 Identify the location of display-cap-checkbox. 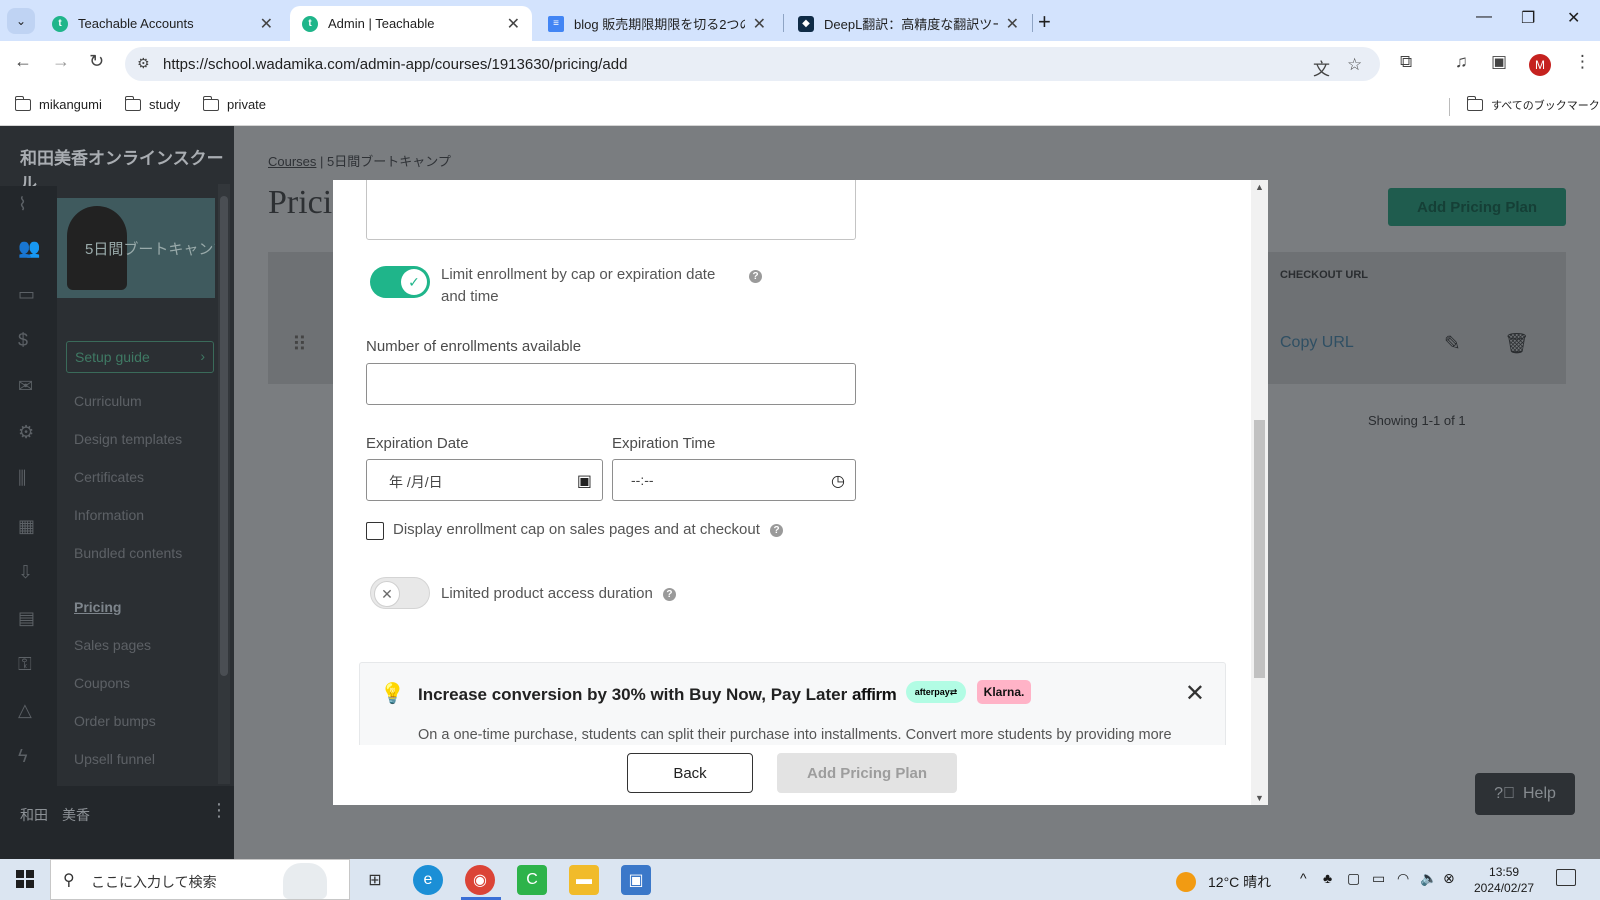
(375, 531).